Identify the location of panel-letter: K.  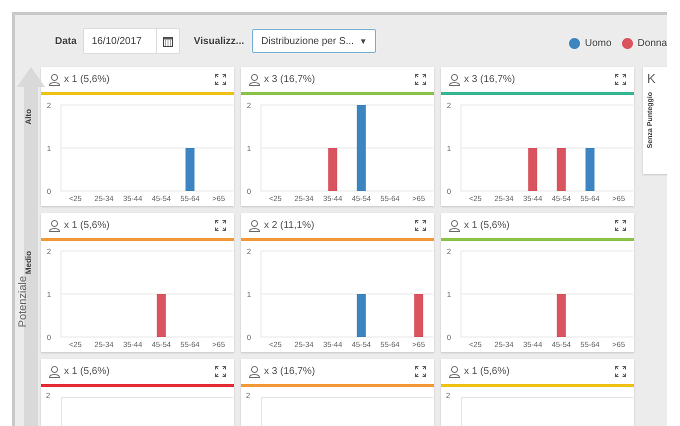
(651, 78).